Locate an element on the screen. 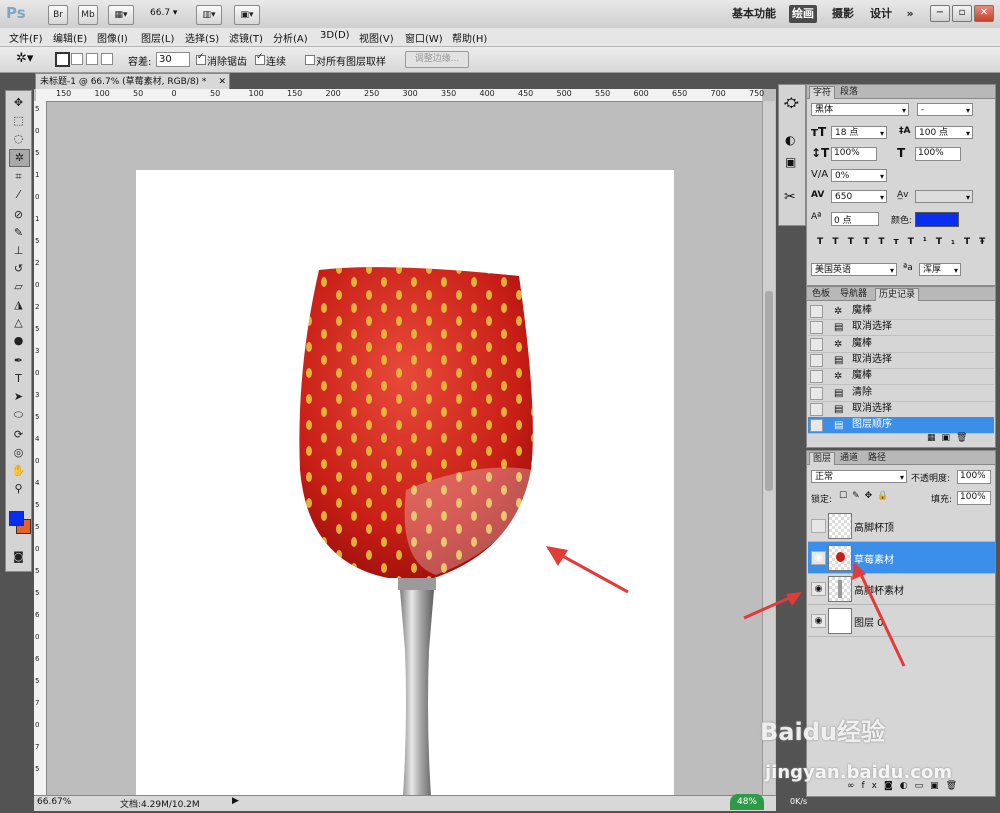  status-menu-arrow-icon: ▶ is located at coordinates (235, 801).